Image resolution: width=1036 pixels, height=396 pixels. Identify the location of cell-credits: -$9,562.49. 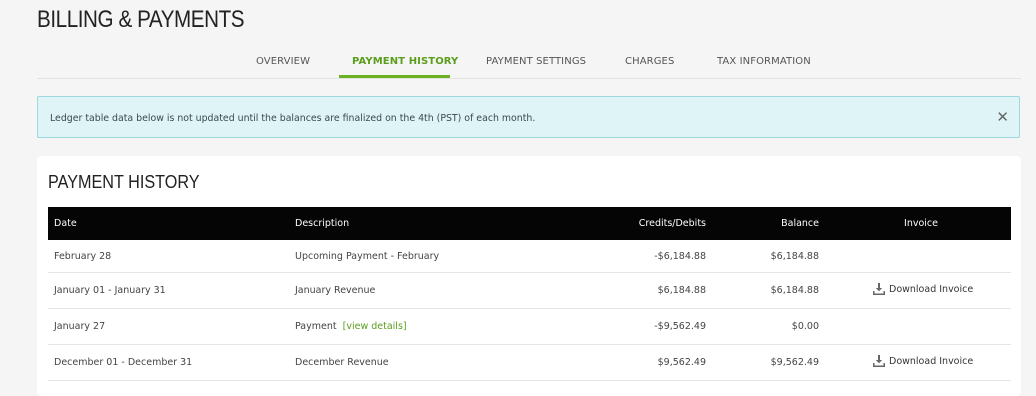
(640, 326).